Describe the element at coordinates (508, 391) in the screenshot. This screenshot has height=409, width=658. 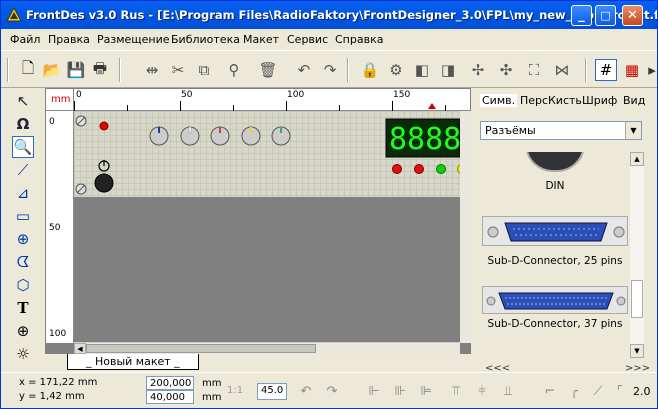
I see `align-bottom-icon: ⫫` at that location.